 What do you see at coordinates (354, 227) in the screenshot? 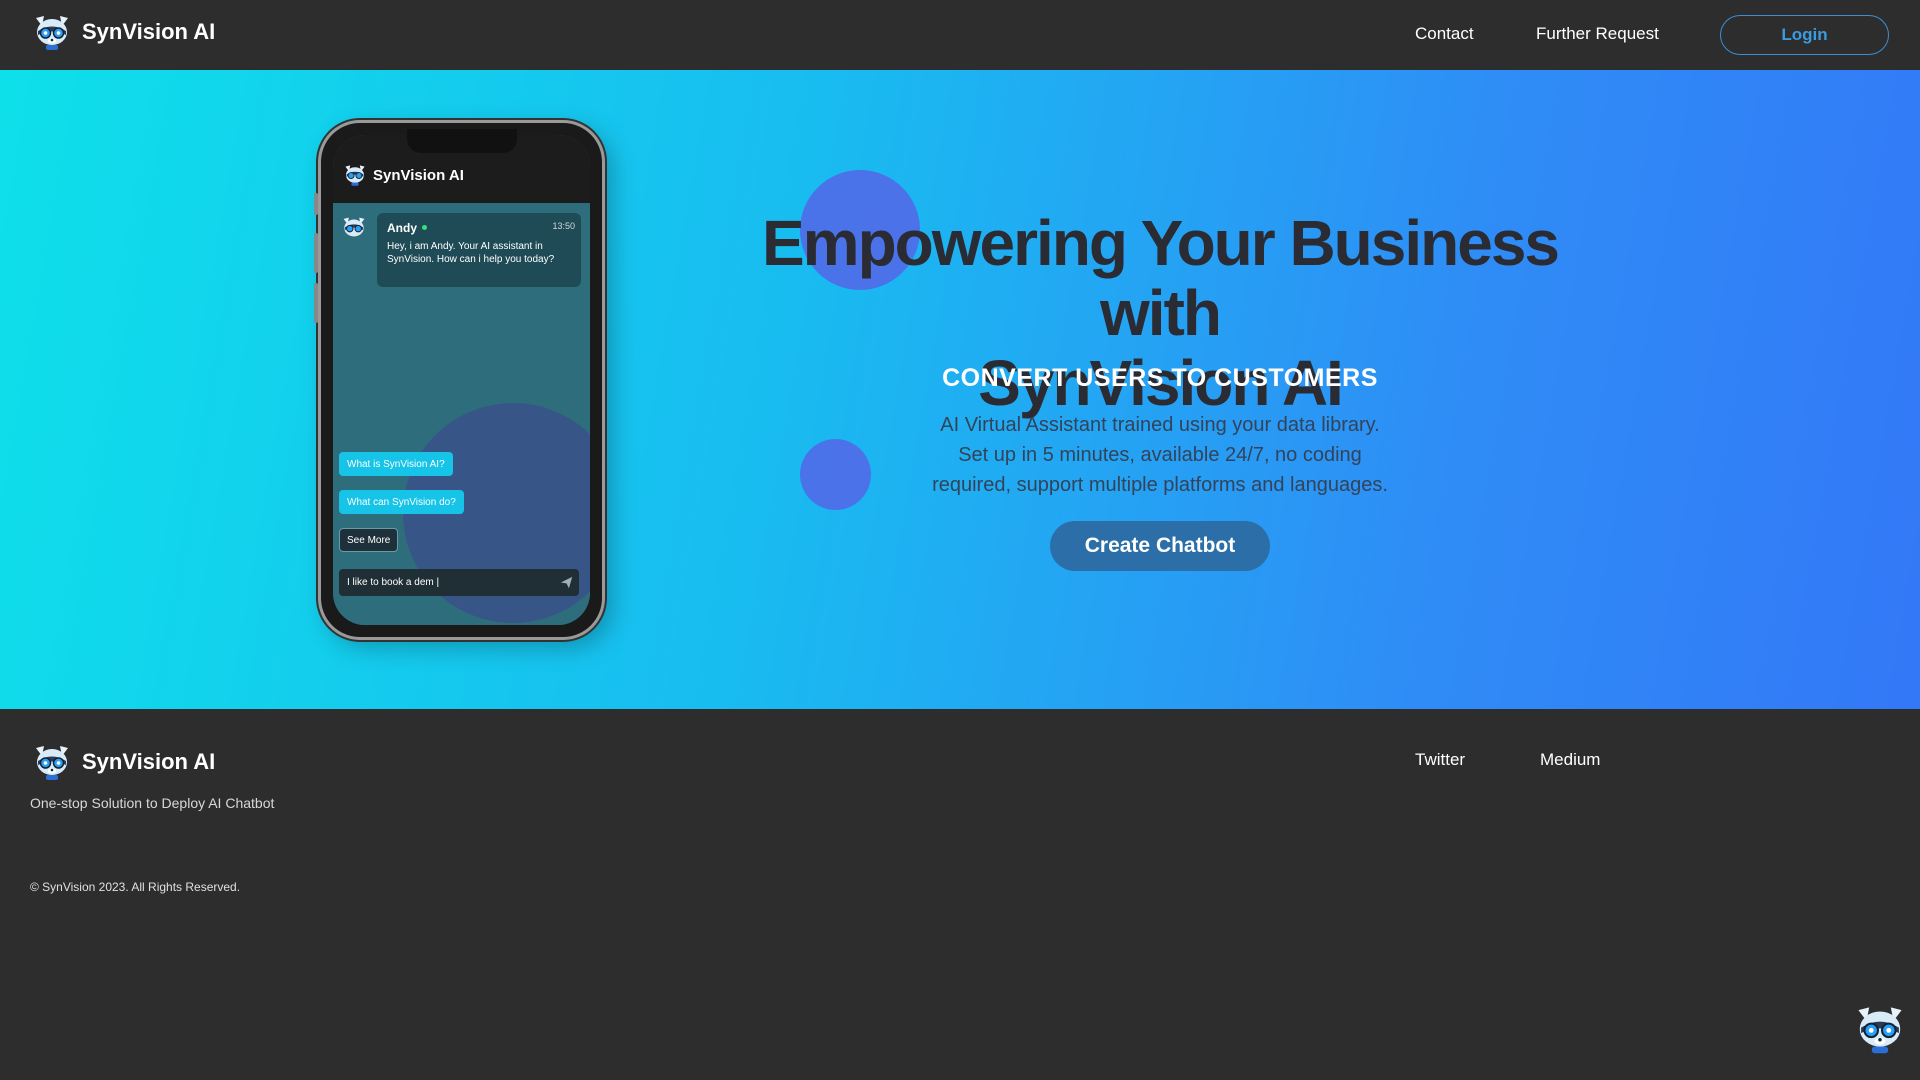
I see `bot-avatar-icon` at bounding box center [354, 227].